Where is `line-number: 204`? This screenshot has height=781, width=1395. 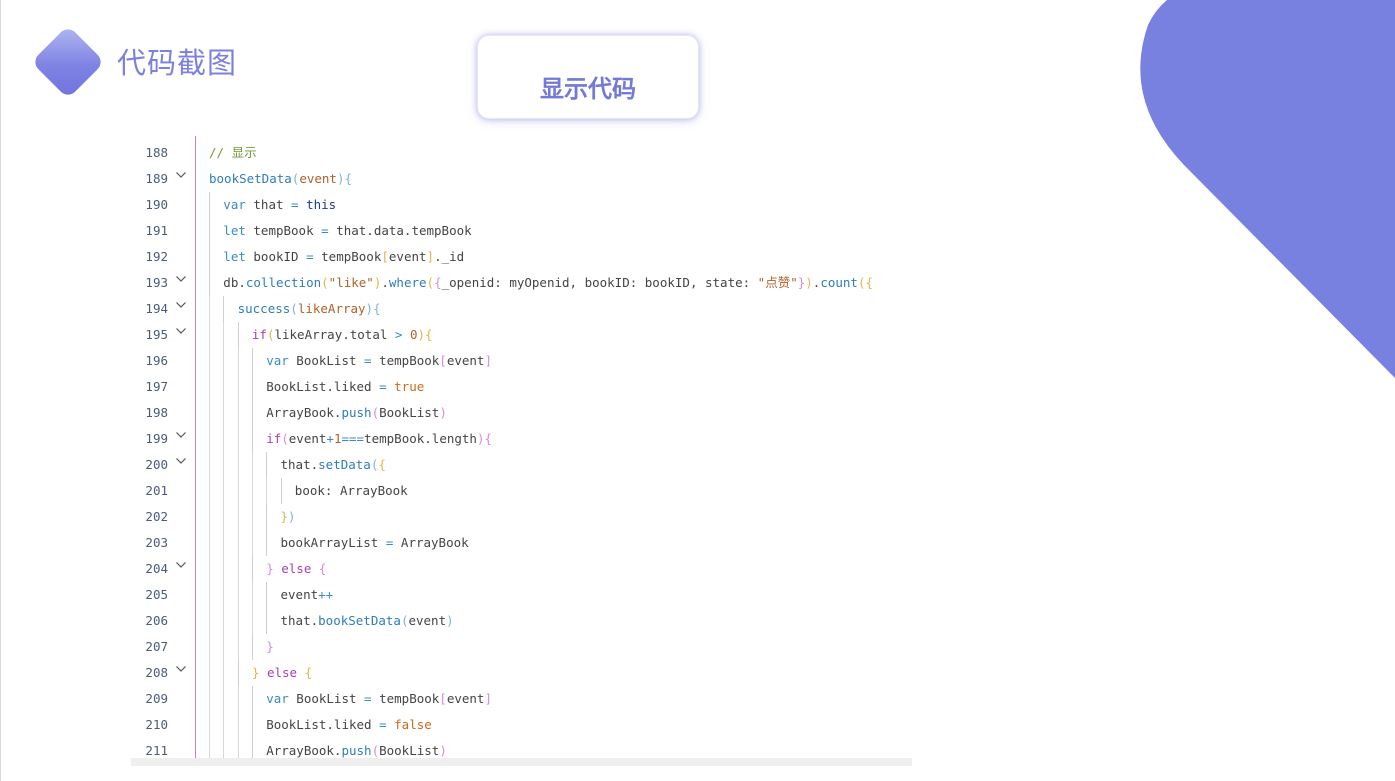
line-number: 204 is located at coordinates (156, 568).